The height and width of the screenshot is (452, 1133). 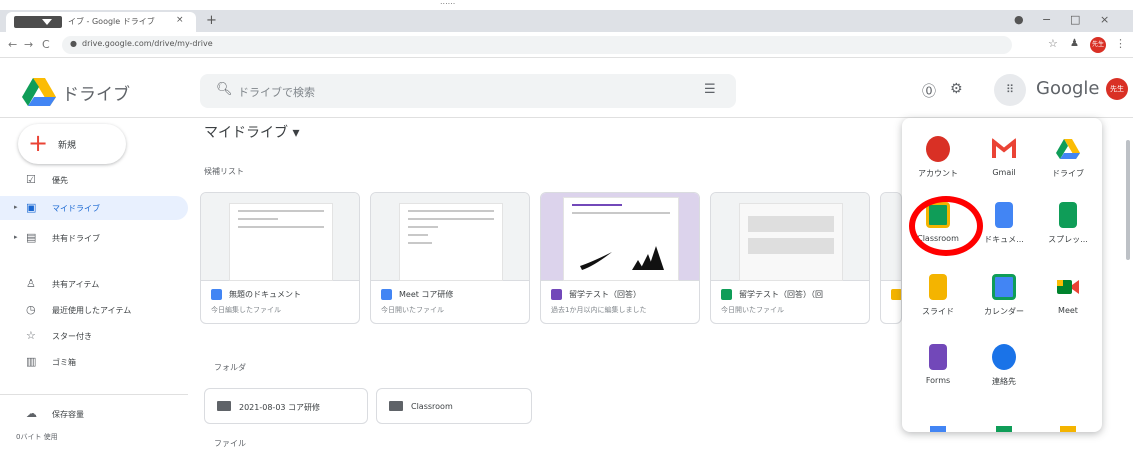 What do you see at coordinates (929, 91) in the screenshot?
I see `help-icon: ⓪` at bounding box center [929, 91].